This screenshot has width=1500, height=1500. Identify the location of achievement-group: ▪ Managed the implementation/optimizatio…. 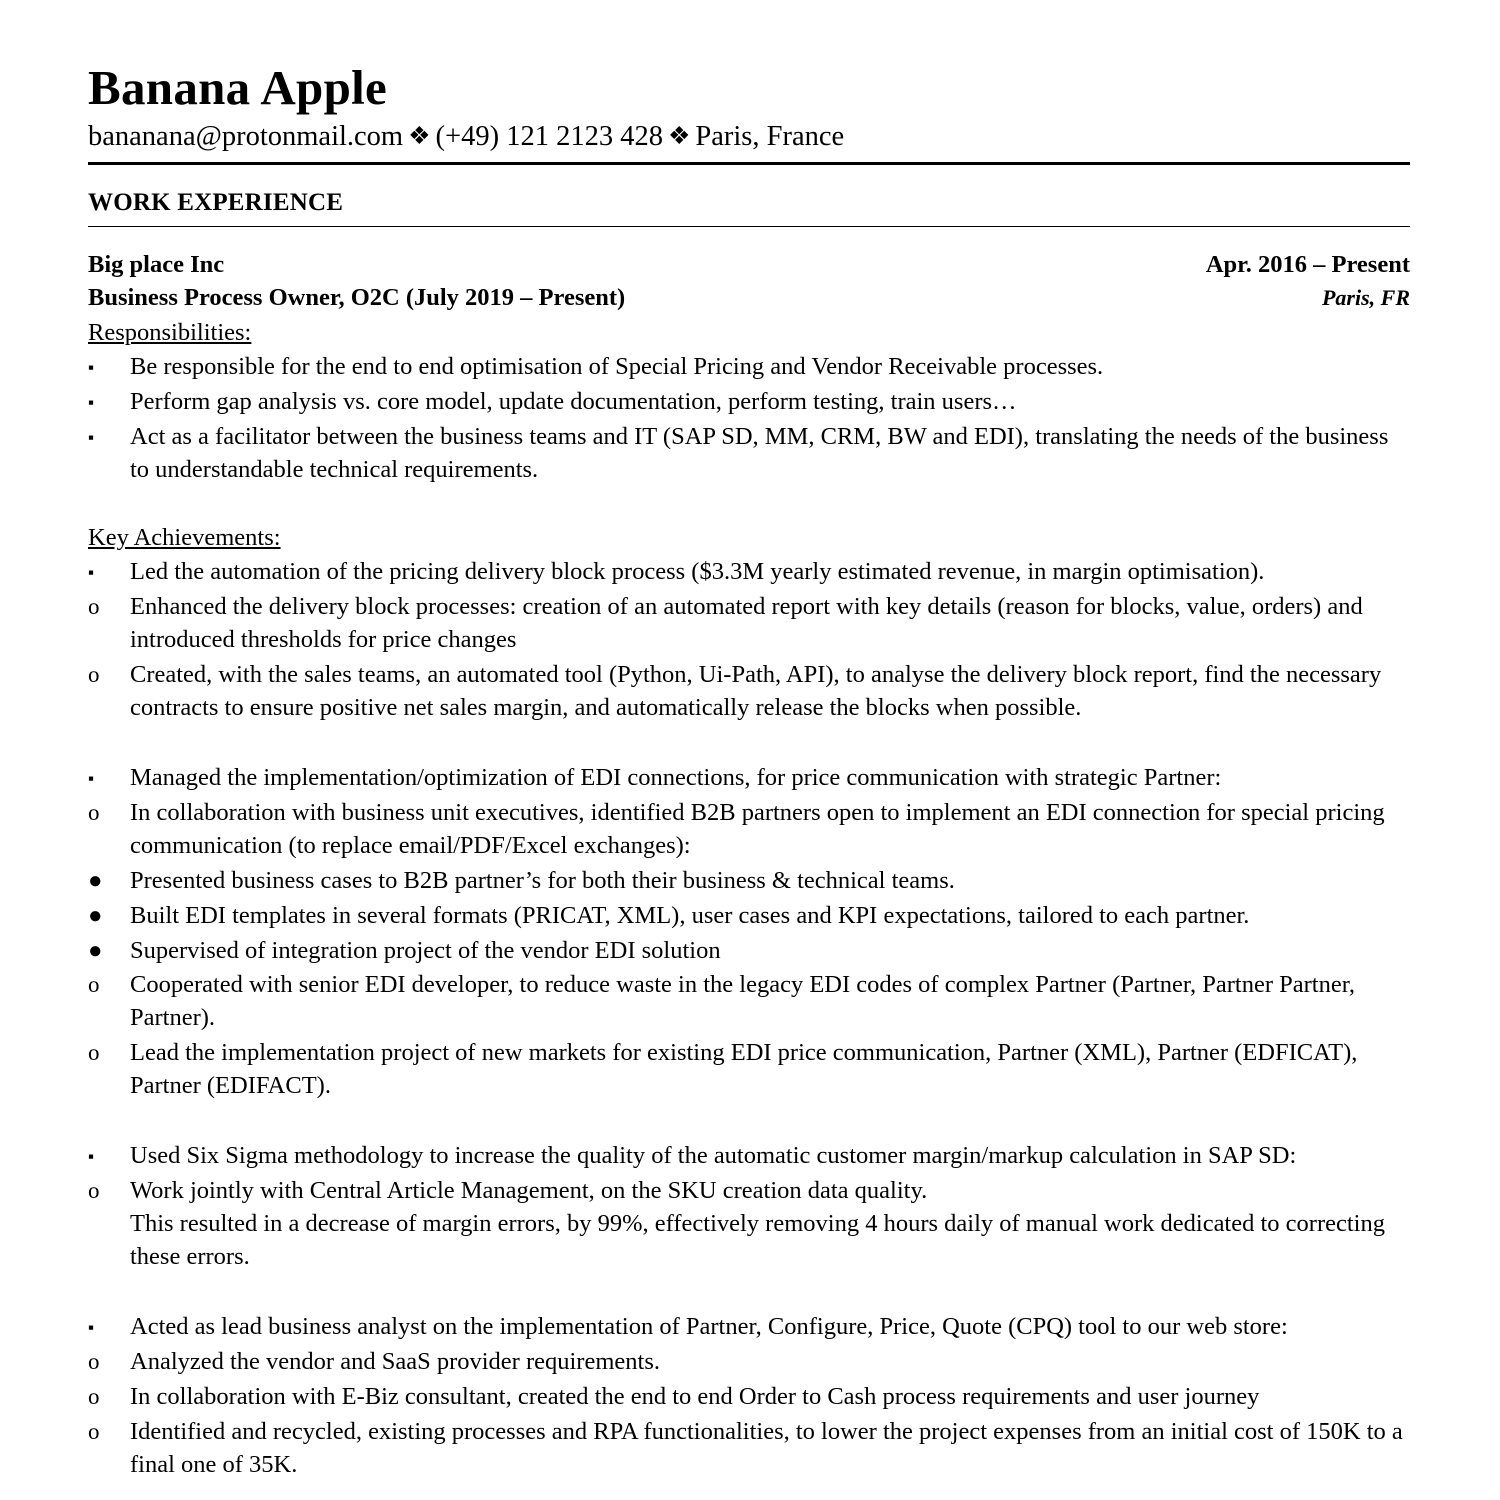
(749, 778).